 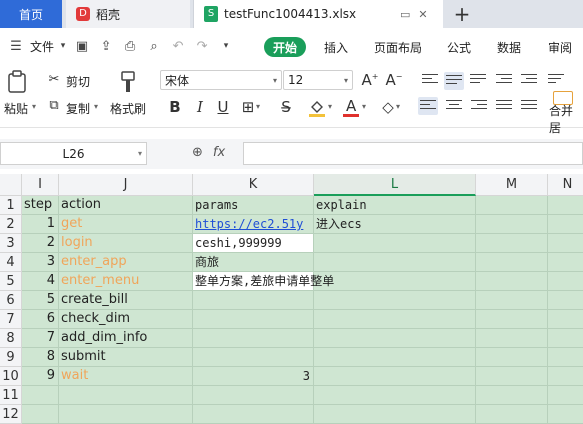 What do you see at coordinates (226, 46) in the screenshot?
I see `quick-access-more-icon: ▾` at bounding box center [226, 46].